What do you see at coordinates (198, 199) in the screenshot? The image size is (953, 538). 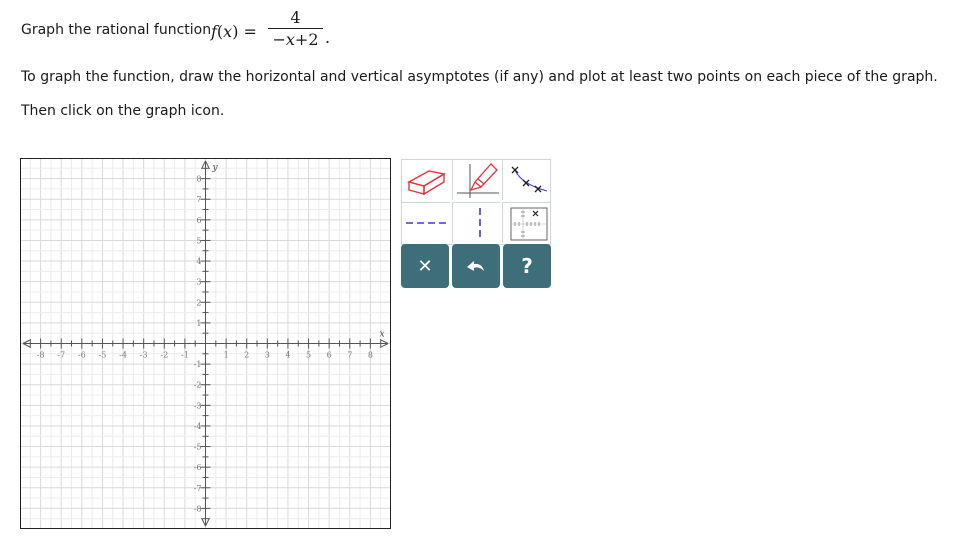 I see `y-tick-label: 7` at bounding box center [198, 199].